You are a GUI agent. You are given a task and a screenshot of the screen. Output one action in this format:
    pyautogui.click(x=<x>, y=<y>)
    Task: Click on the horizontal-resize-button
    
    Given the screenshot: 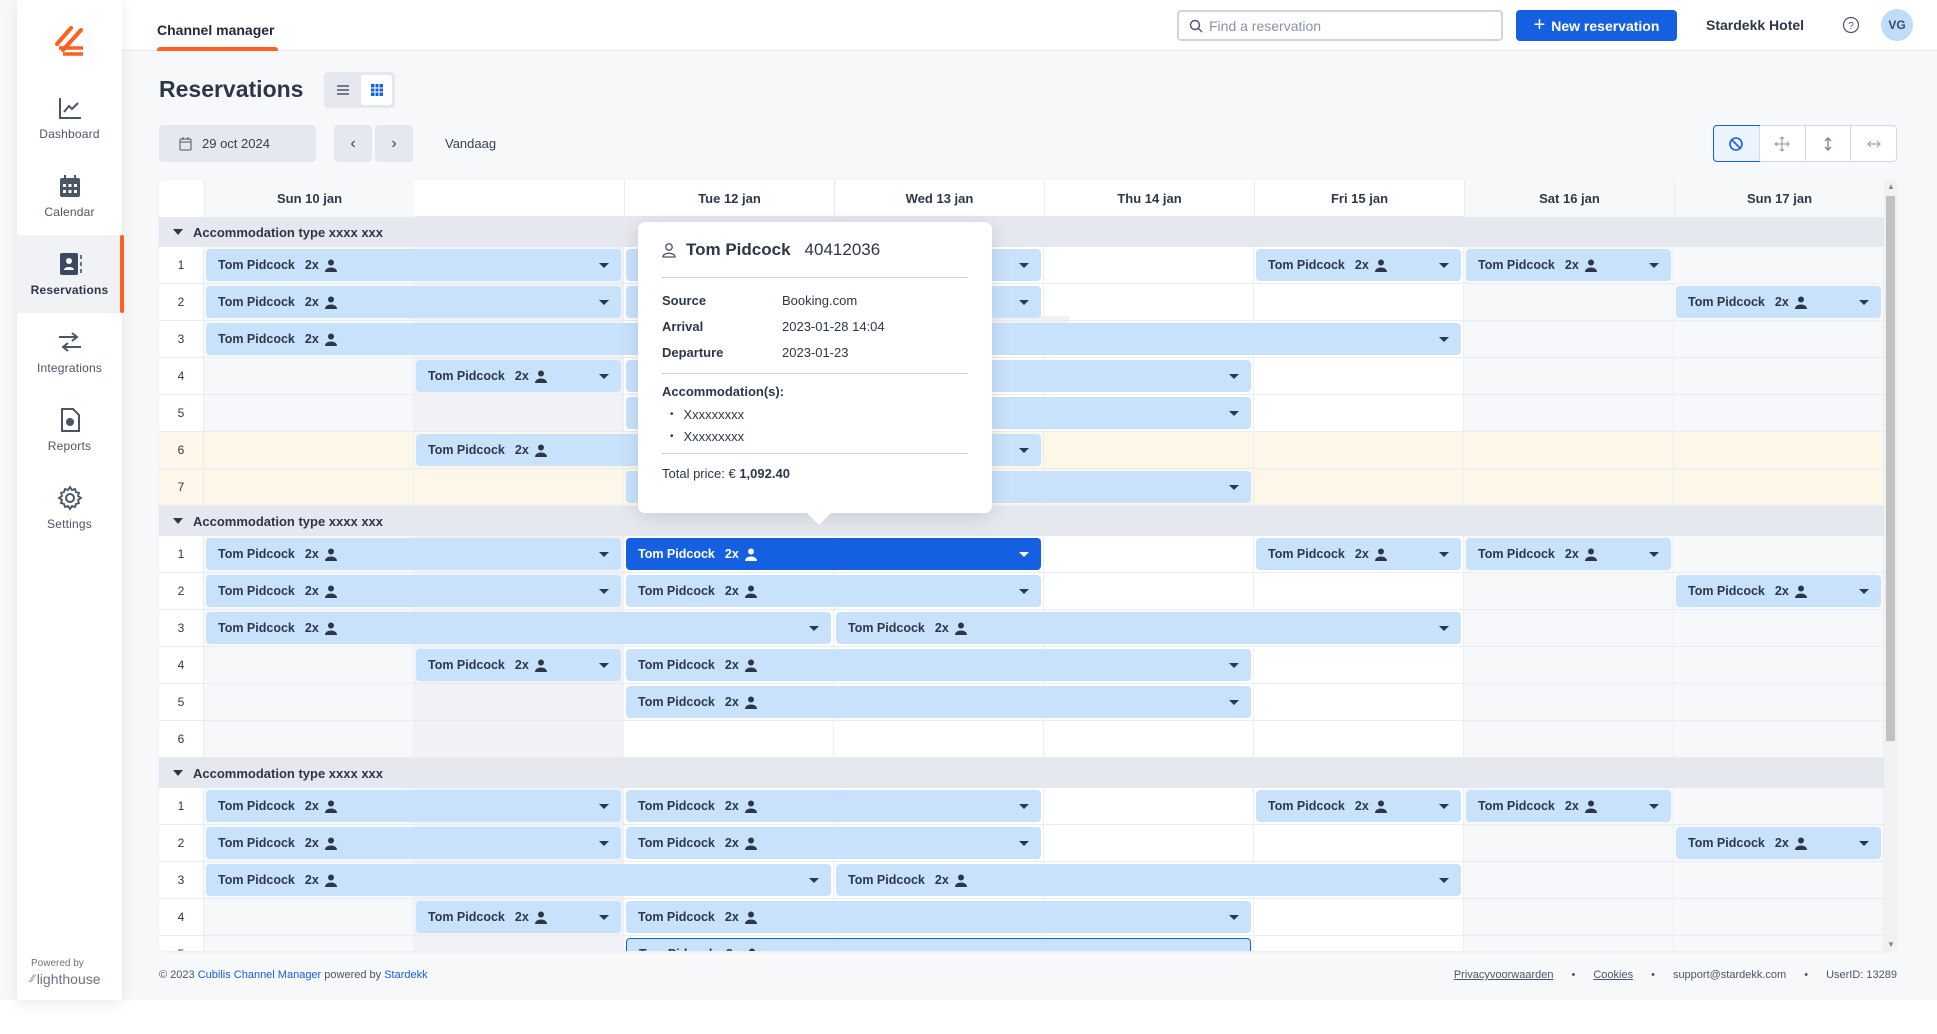 What is the action you would take?
    pyautogui.click(x=1873, y=143)
    